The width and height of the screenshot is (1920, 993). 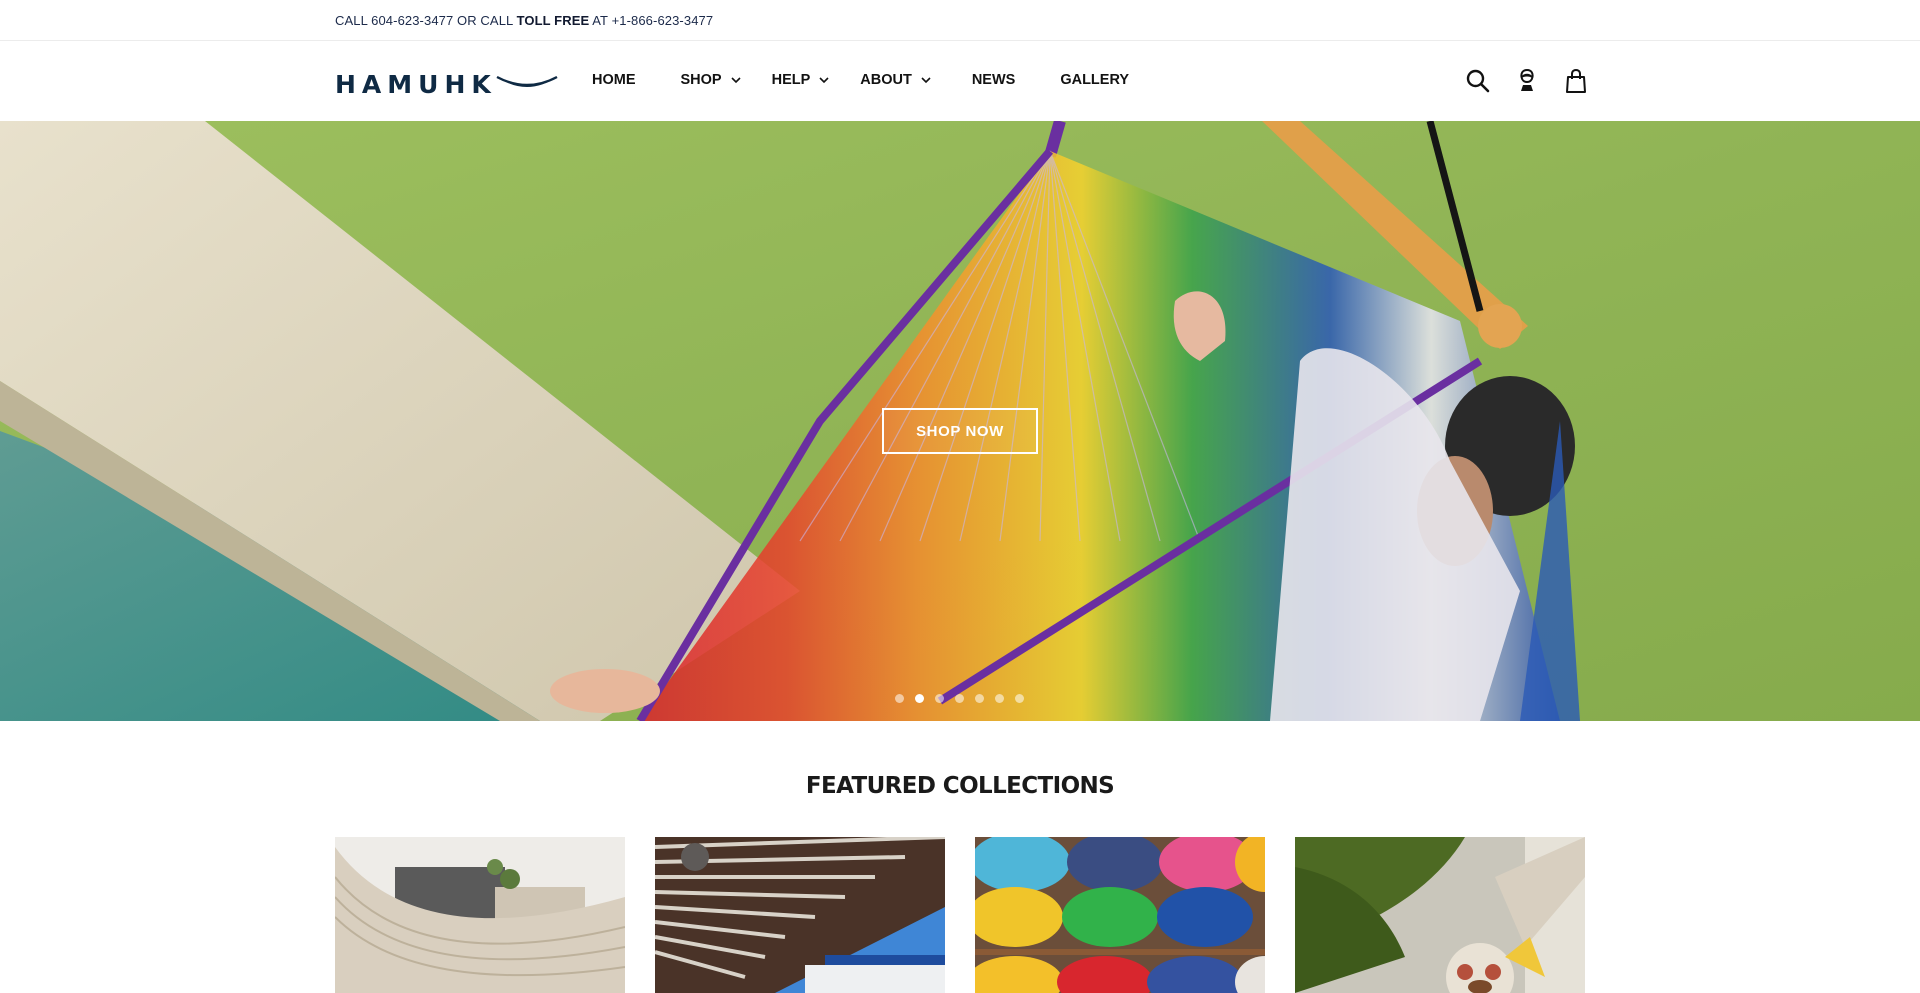 I want to click on slide-indicators, so click(x=959, y=698).